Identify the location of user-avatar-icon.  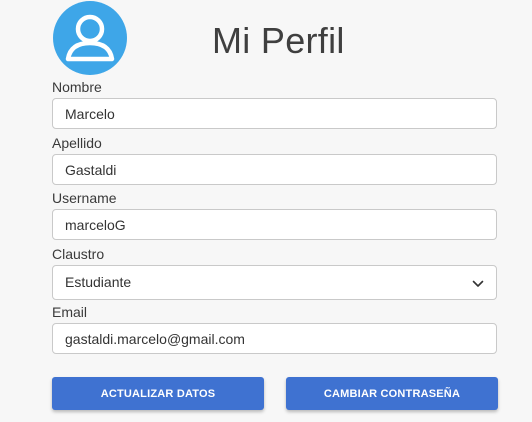
(90, 38).